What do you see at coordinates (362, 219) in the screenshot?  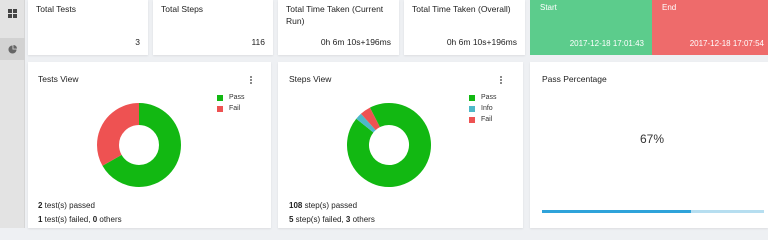 I see `steps-others-text: others` at bounding box center [362, 219].